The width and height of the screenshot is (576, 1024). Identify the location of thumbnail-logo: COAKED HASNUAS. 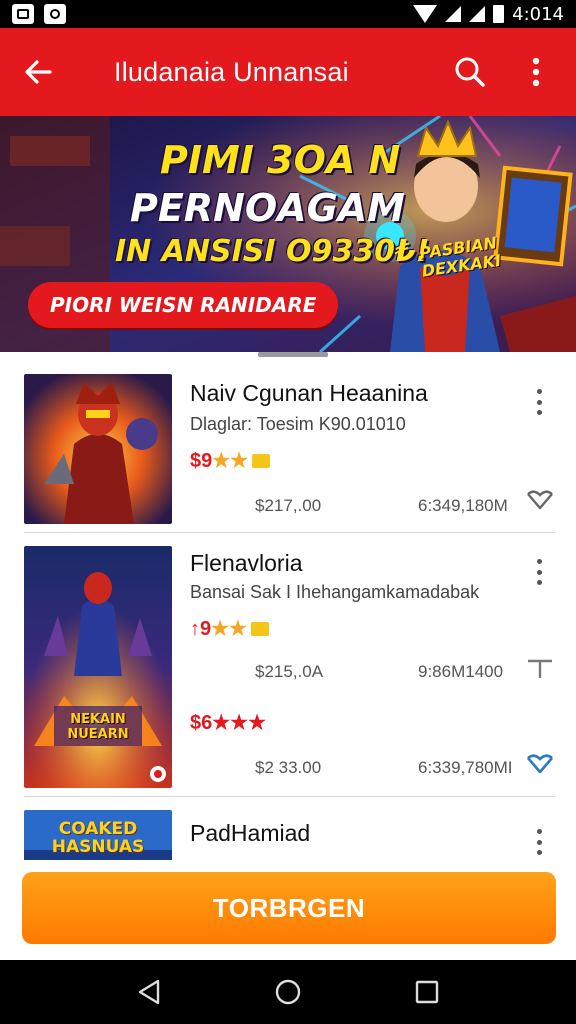
(98, 838).